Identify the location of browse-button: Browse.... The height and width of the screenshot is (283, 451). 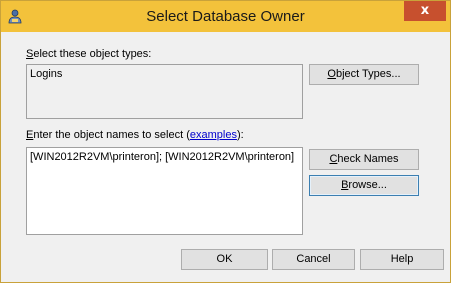
(364, 185).